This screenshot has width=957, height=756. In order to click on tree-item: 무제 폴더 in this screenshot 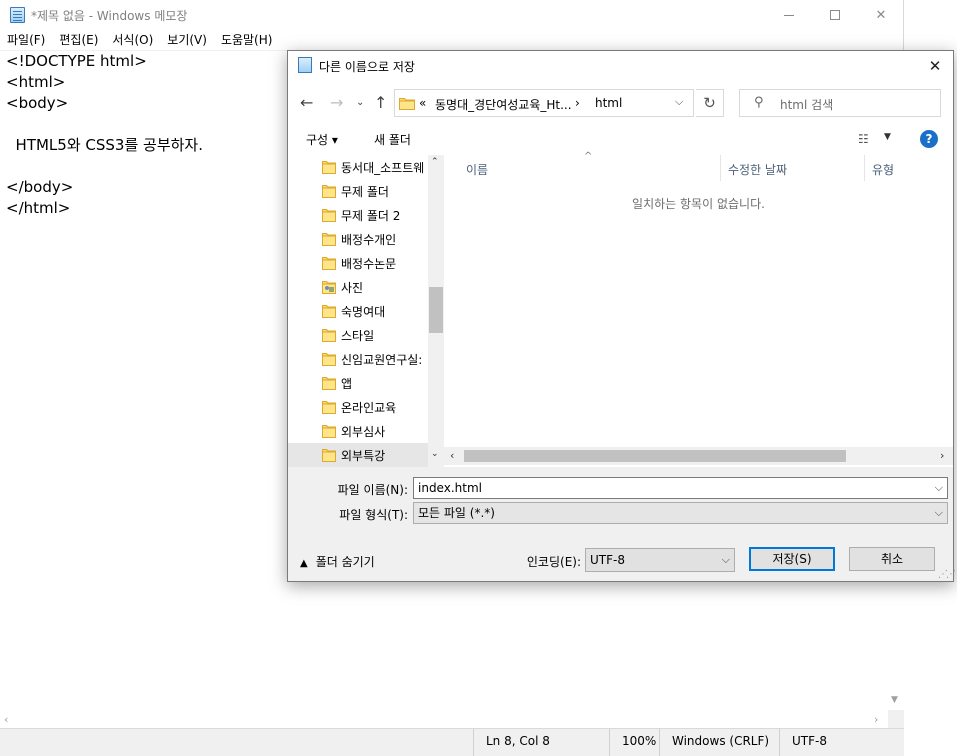, I will do `click(358, 191)`.